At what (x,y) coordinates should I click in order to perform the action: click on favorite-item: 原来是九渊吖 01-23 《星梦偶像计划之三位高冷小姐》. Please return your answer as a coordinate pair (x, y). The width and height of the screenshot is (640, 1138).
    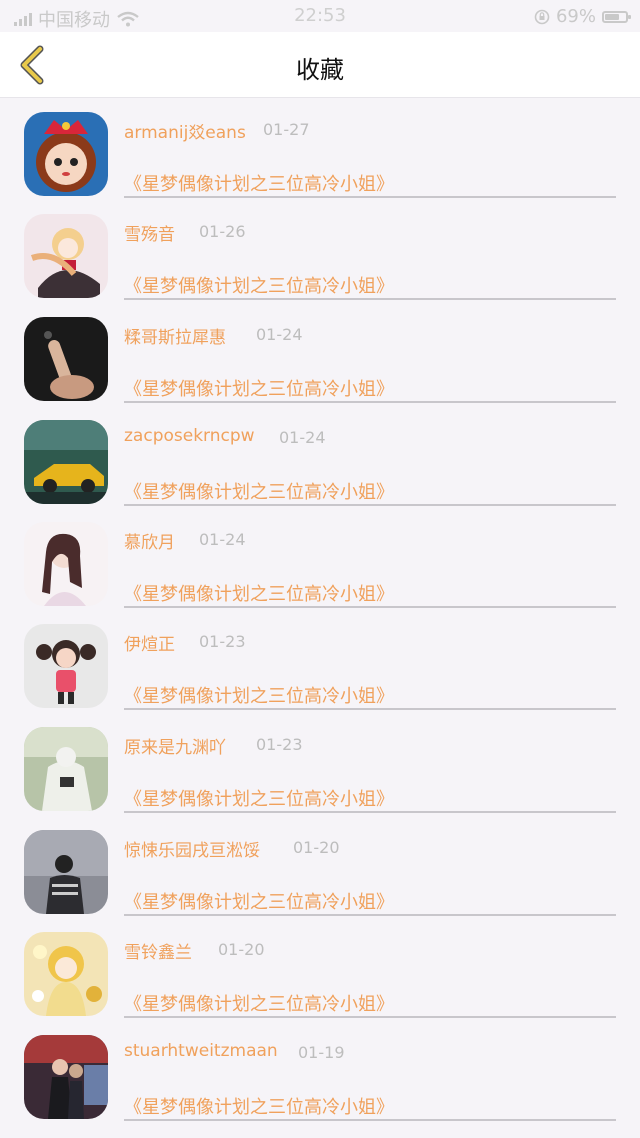
    Looking at the image, I should click on (320, 764).